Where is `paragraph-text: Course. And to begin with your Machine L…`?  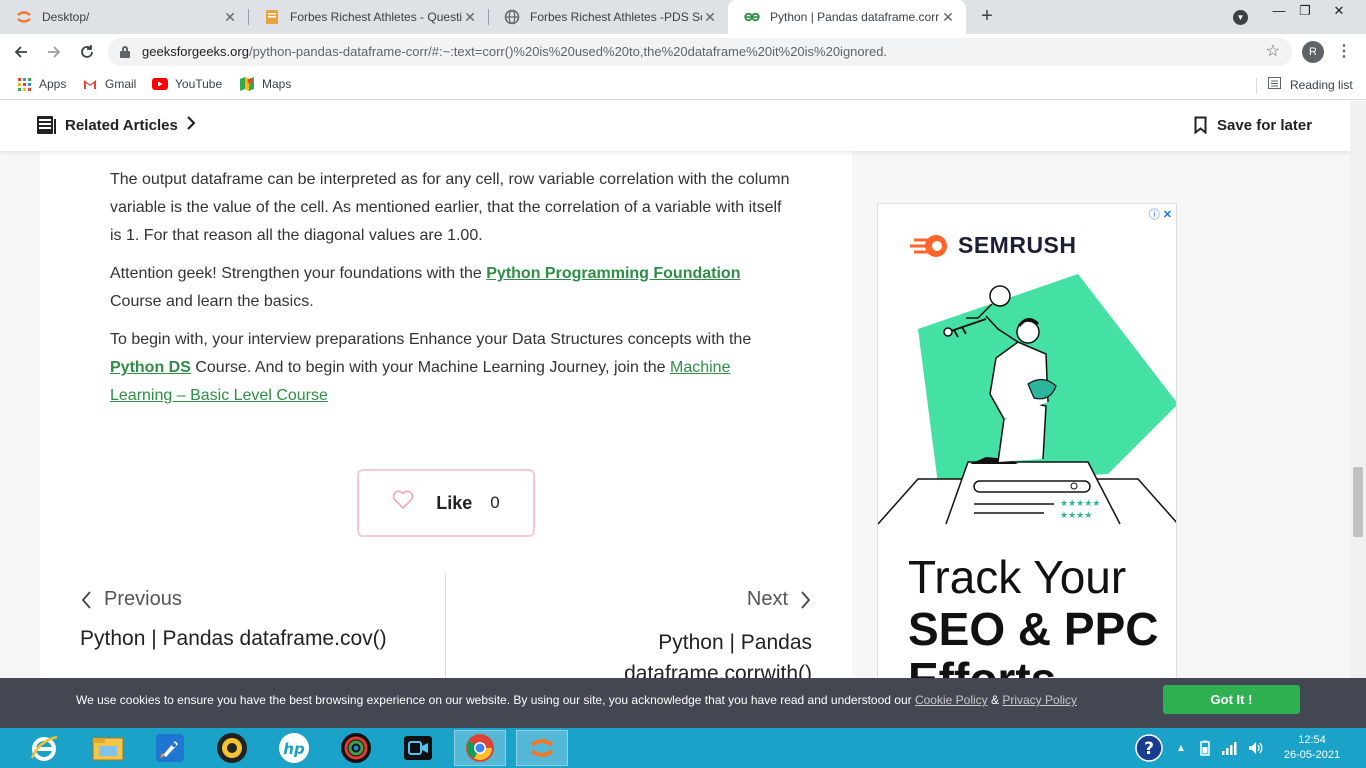 paragraph-text: Course. And to begin with your Machine L… is located at coordinates (430, 367).